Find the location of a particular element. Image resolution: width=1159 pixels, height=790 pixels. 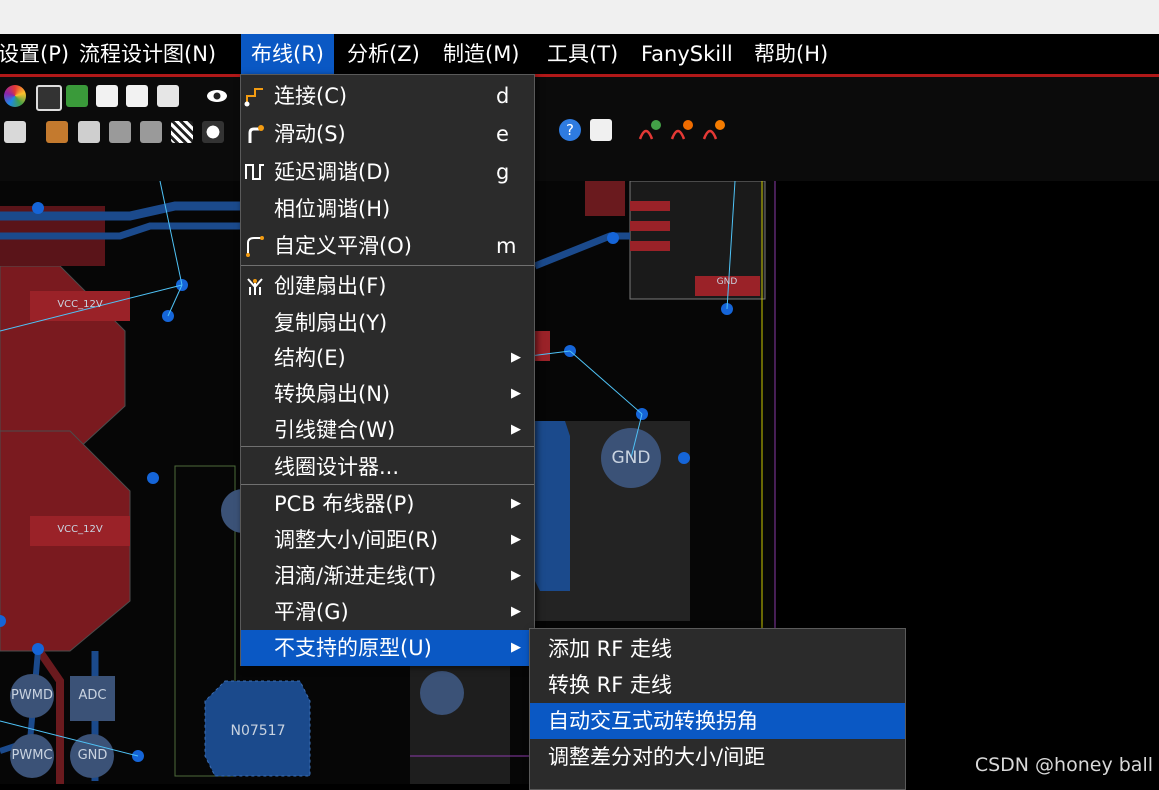

slide-icon is located at coordinates (256, 134).